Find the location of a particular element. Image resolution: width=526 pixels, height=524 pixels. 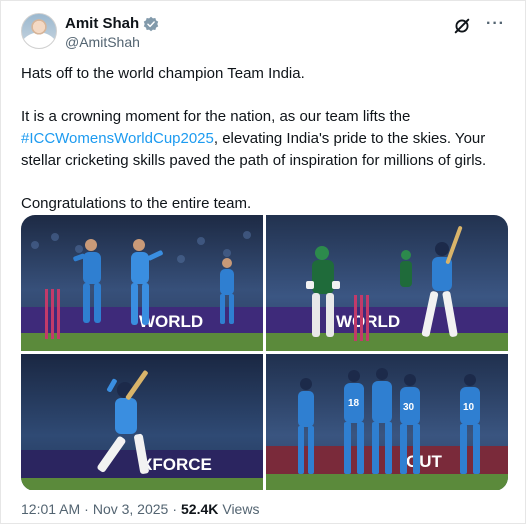

views-count: 52.4K is located at coordinates (200, 509).